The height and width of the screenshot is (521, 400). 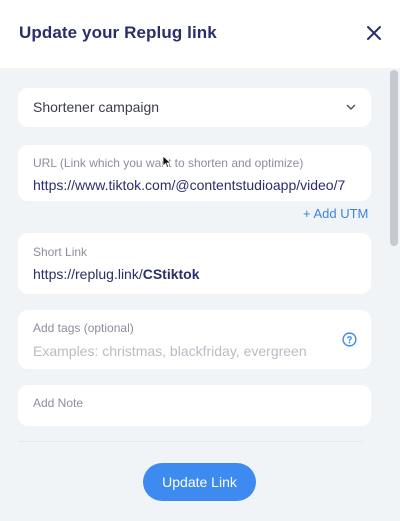 What do you see at coordinates (194, 263) in the screenshot?
I see `short-link-field: Short Link https://replug.link/CStiktok` at bounding box center [194, 263].